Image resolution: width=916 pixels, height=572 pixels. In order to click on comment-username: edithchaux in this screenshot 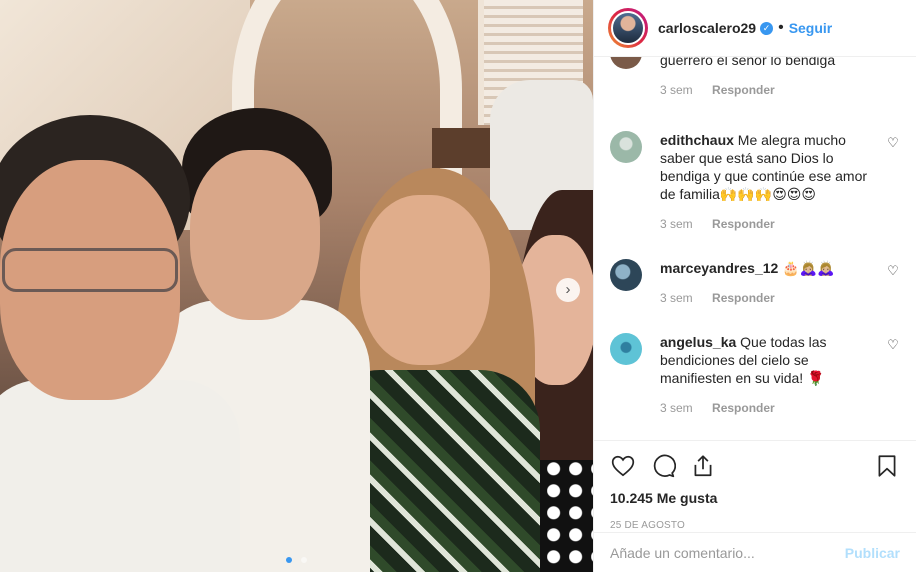, I will do `click(697, 140)`.